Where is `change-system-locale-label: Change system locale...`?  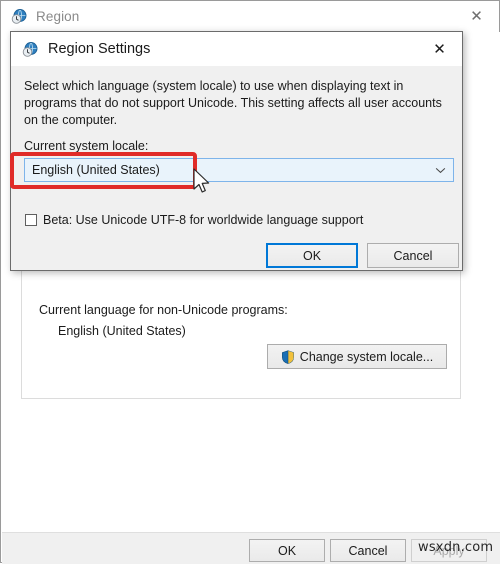 change-system-locale-label: Change system locale... is located at coordinates (366, 356).